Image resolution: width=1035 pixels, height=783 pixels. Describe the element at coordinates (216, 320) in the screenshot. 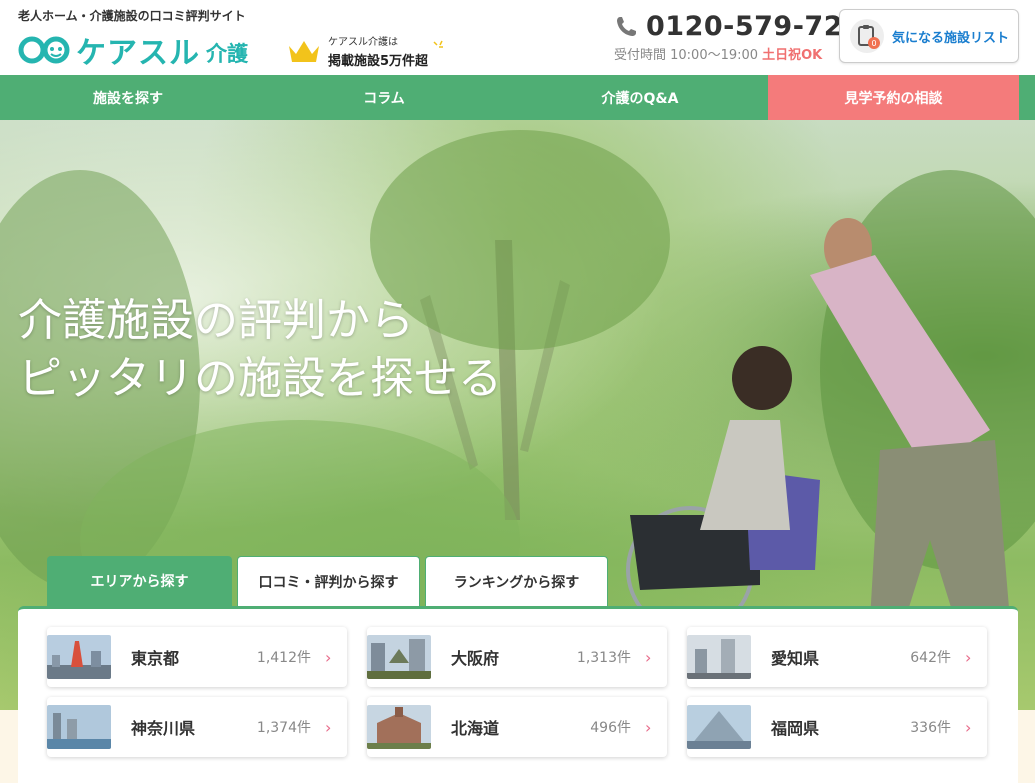

I see `hero-title-line1: 介護施設の評判から` at that location.